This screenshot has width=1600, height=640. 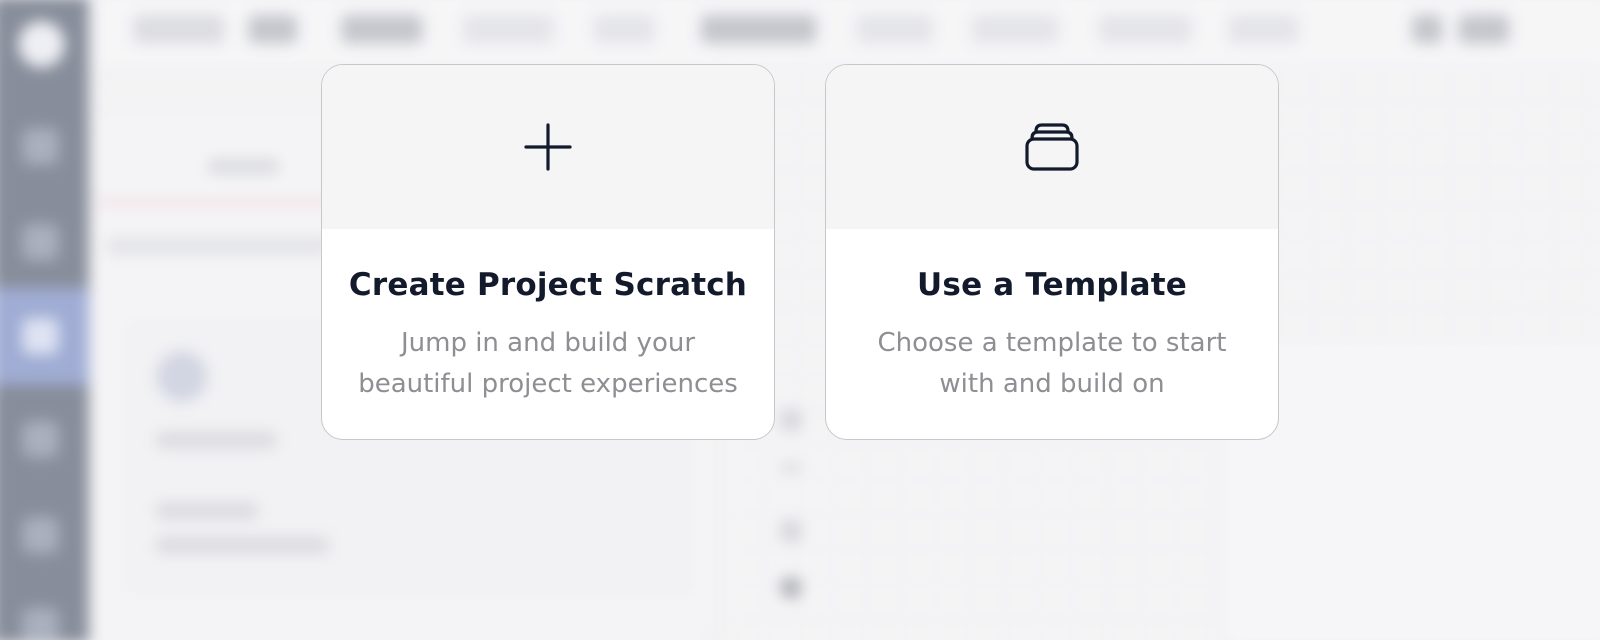 What do you see at coordinates (548, 285) in the screenshot?
I see `card-title: Create Project Scratch` at bounding box center [548, 285].